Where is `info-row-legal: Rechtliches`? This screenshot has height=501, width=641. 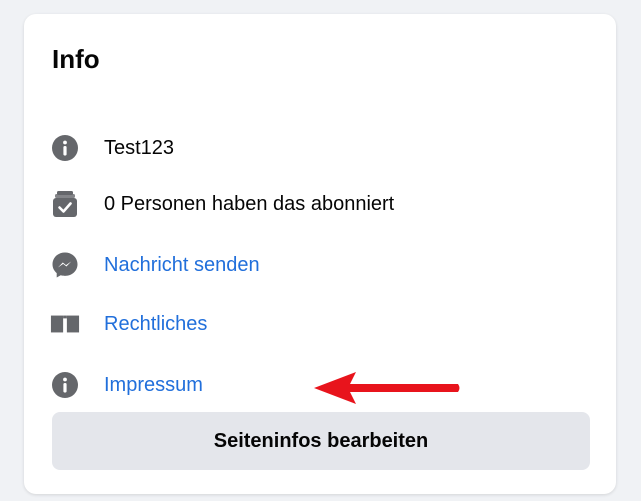
info-row-legal: Rechtliches is located at coordinates (128, 324).